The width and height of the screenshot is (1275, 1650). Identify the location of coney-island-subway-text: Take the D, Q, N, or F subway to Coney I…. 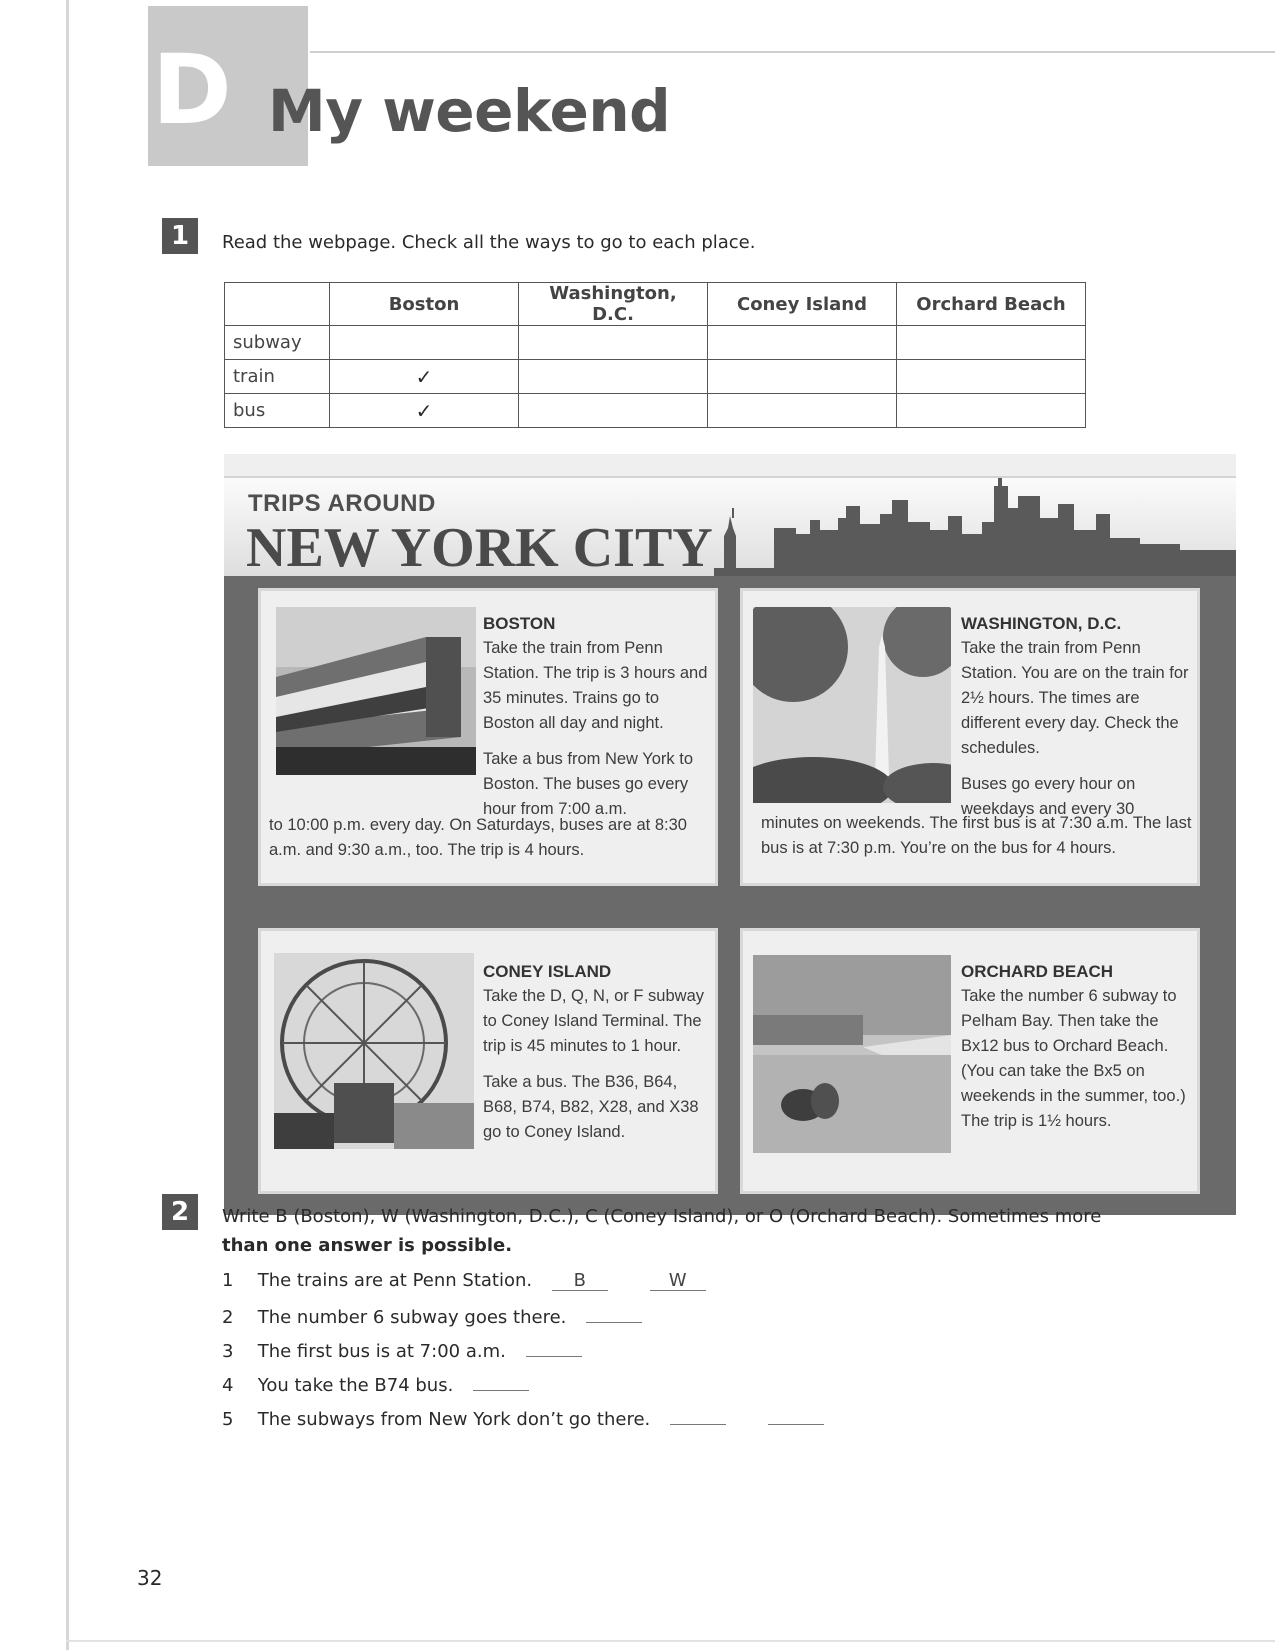
(593, 1021).